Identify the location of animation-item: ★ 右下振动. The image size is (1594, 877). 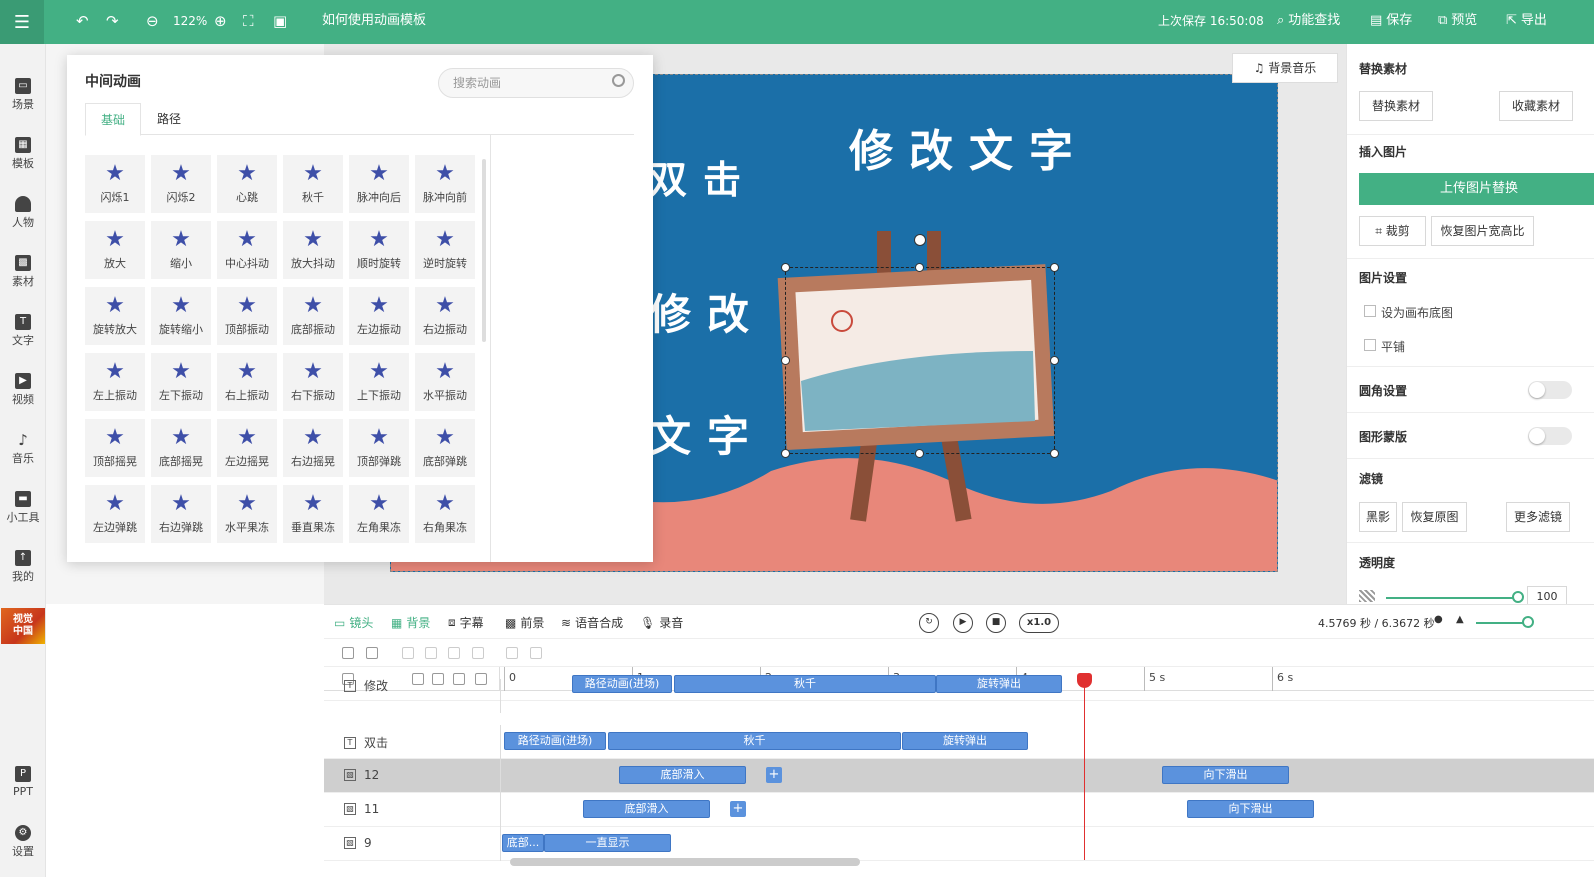
(313, 382).